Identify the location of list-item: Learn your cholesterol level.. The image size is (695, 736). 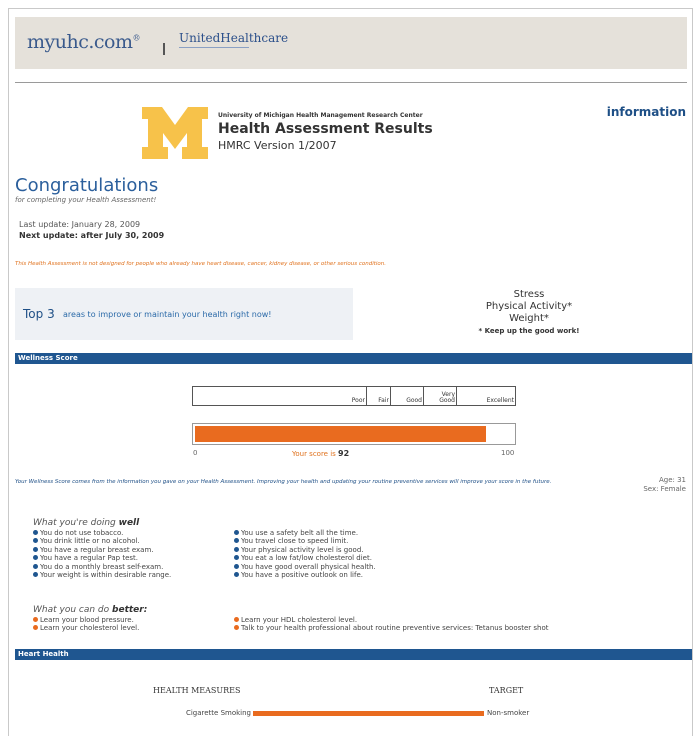
(86, 628).